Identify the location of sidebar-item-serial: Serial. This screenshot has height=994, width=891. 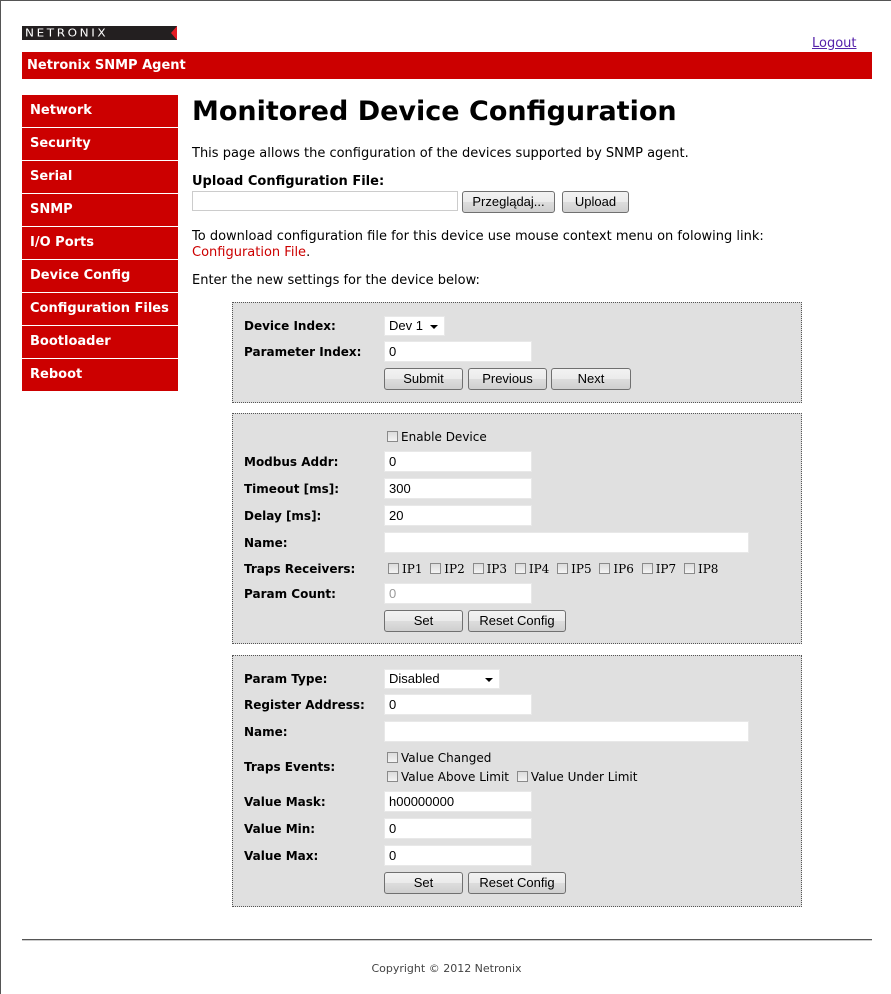
(100, 177).